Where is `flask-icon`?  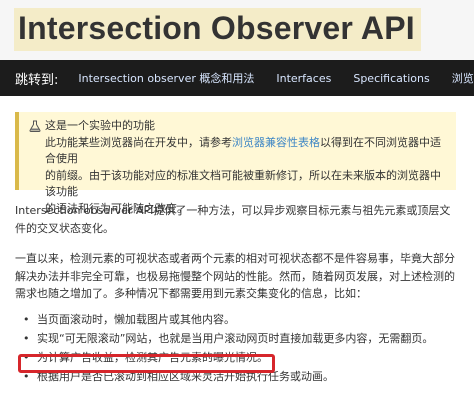 flask-icon is located at coordinates (35, 126).